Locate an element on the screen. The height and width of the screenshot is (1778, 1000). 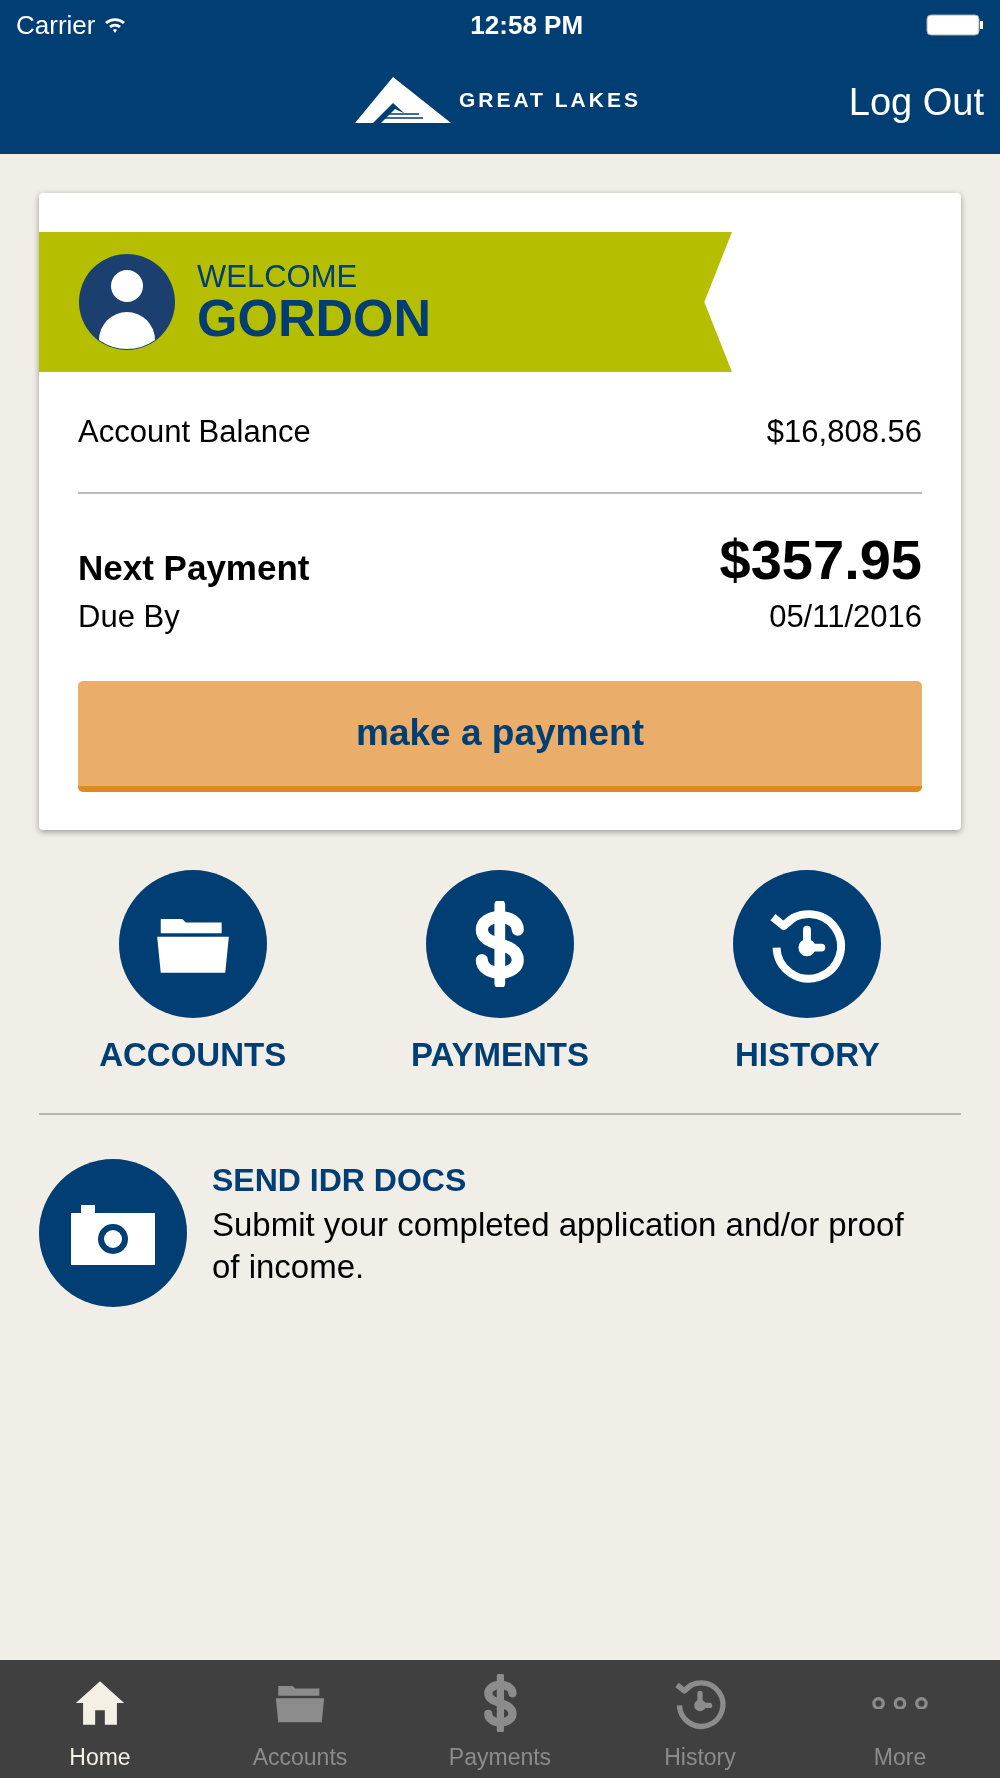
idr-docs-title: SEND IDR DOCS is located at coordinates (562, 1180).